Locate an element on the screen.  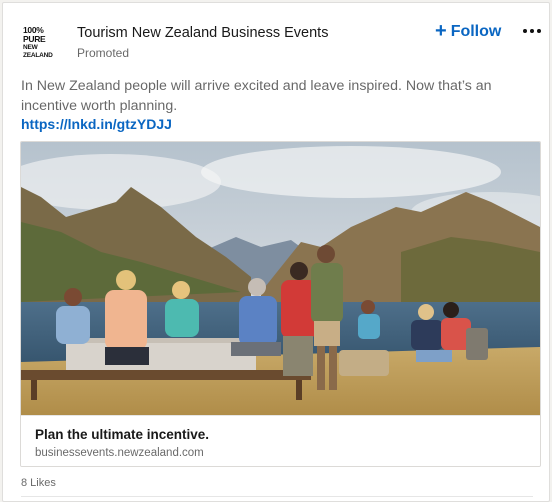
company-logo: 100% PURE NEW ZEALAND is located at coordinates (45, 43).